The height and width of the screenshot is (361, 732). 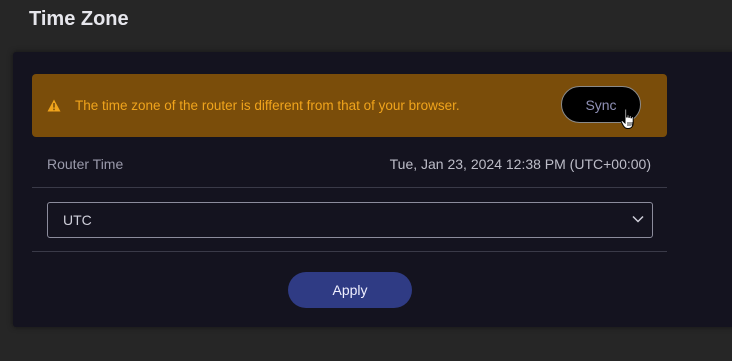 What do you see at coordinates (350, 220) in the screenshot?
I see `timezone-select: UTC` at bounding box center [350, 220].